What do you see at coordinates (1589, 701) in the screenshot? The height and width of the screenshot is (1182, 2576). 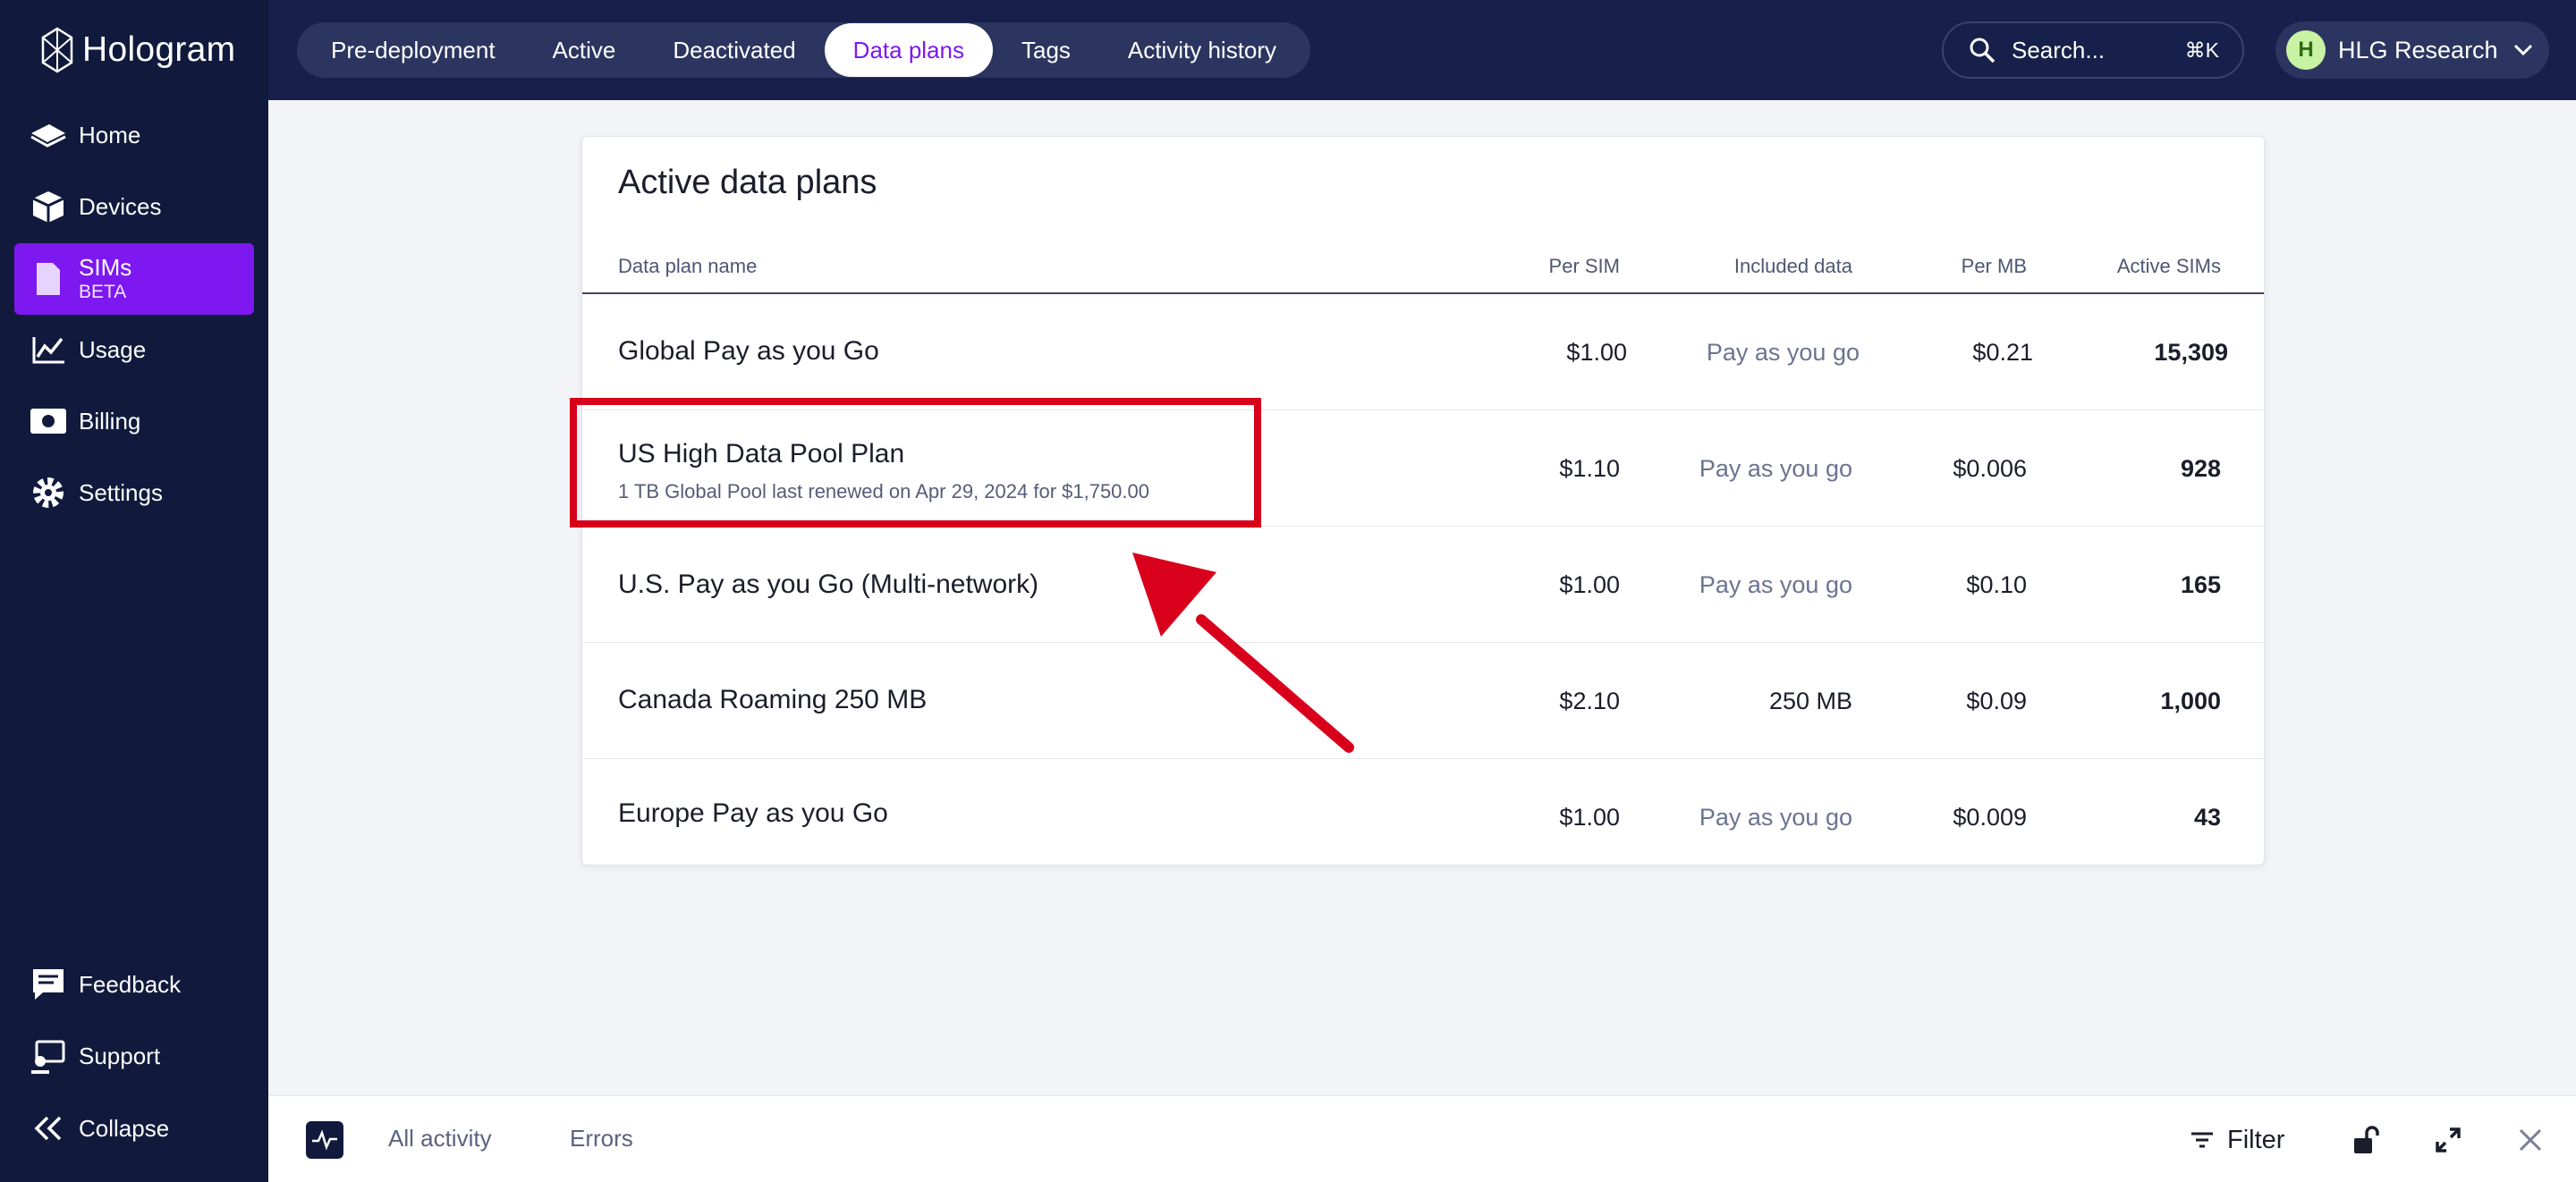 I see `per-sim-value: $2.10` at bounding box center [1589, 701].